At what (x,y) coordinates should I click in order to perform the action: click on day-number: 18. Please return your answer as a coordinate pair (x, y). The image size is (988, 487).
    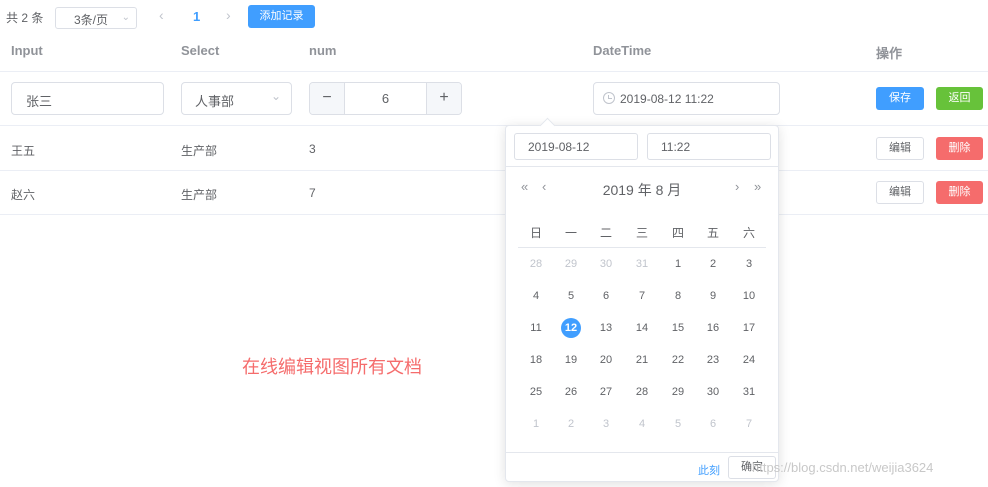
    Looking at the image, I should click on (536, 360).